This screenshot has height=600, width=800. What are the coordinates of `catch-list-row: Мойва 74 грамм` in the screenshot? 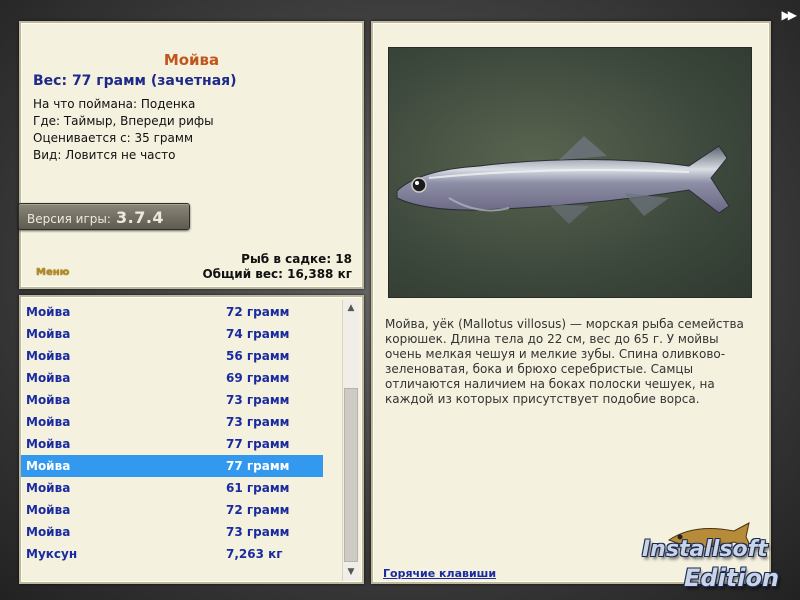 It's located at (172, 334).